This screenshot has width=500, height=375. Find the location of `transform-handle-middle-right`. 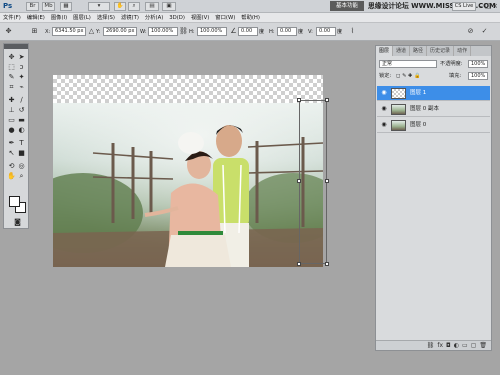

transform-handle-middle-right is located at coordinates (327, 181).